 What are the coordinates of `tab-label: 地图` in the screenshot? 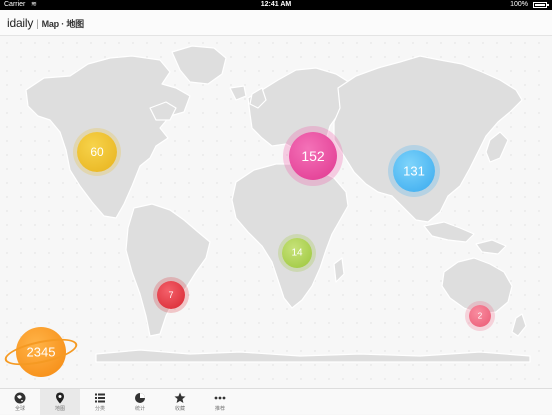 It's located at (59, 409).